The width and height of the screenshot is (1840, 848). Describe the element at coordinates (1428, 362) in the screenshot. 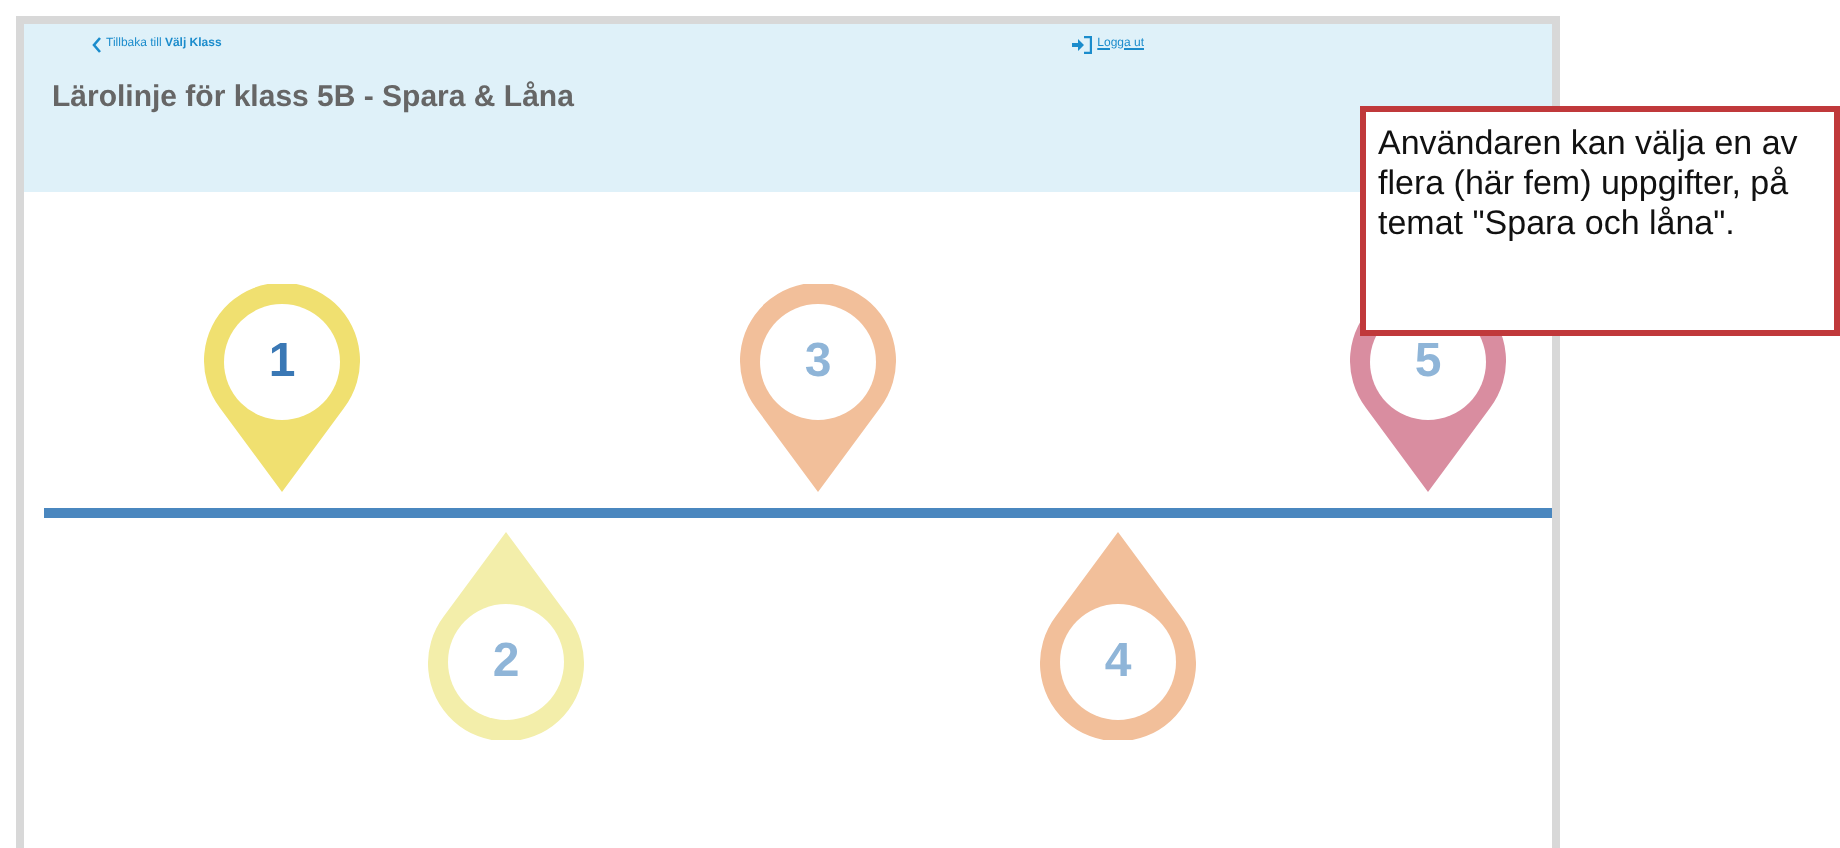

I see `pin-number: 5` at that location.